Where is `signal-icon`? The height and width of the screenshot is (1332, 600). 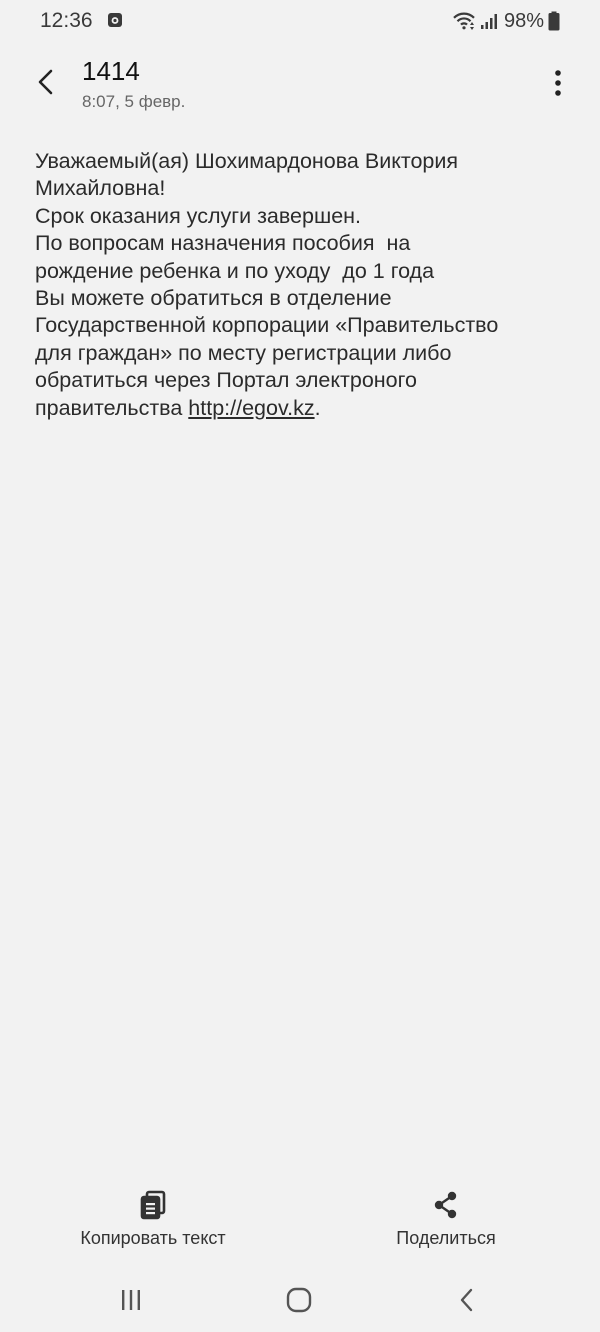
signal-icon is located at coordinates (488, 21).